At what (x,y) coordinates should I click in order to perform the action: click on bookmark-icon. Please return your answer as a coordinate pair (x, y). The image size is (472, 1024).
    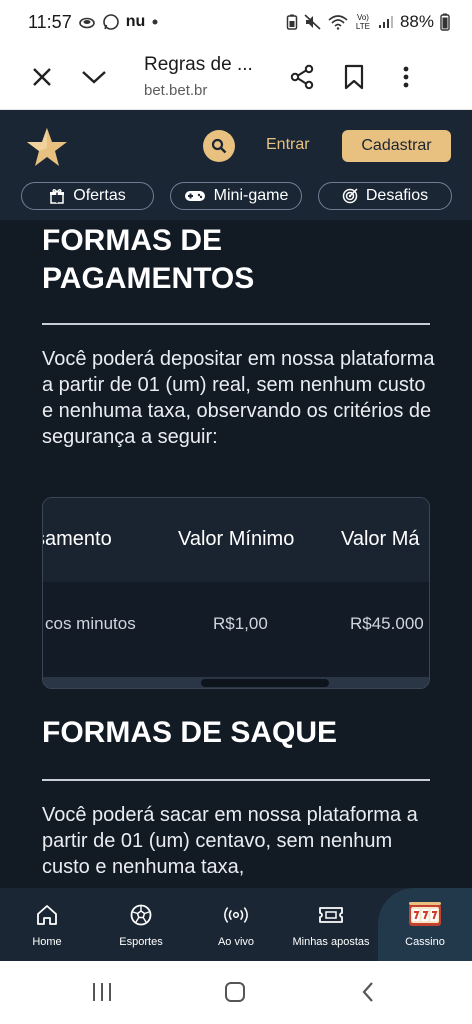
    Looking at the image, I should click on (354, 76).